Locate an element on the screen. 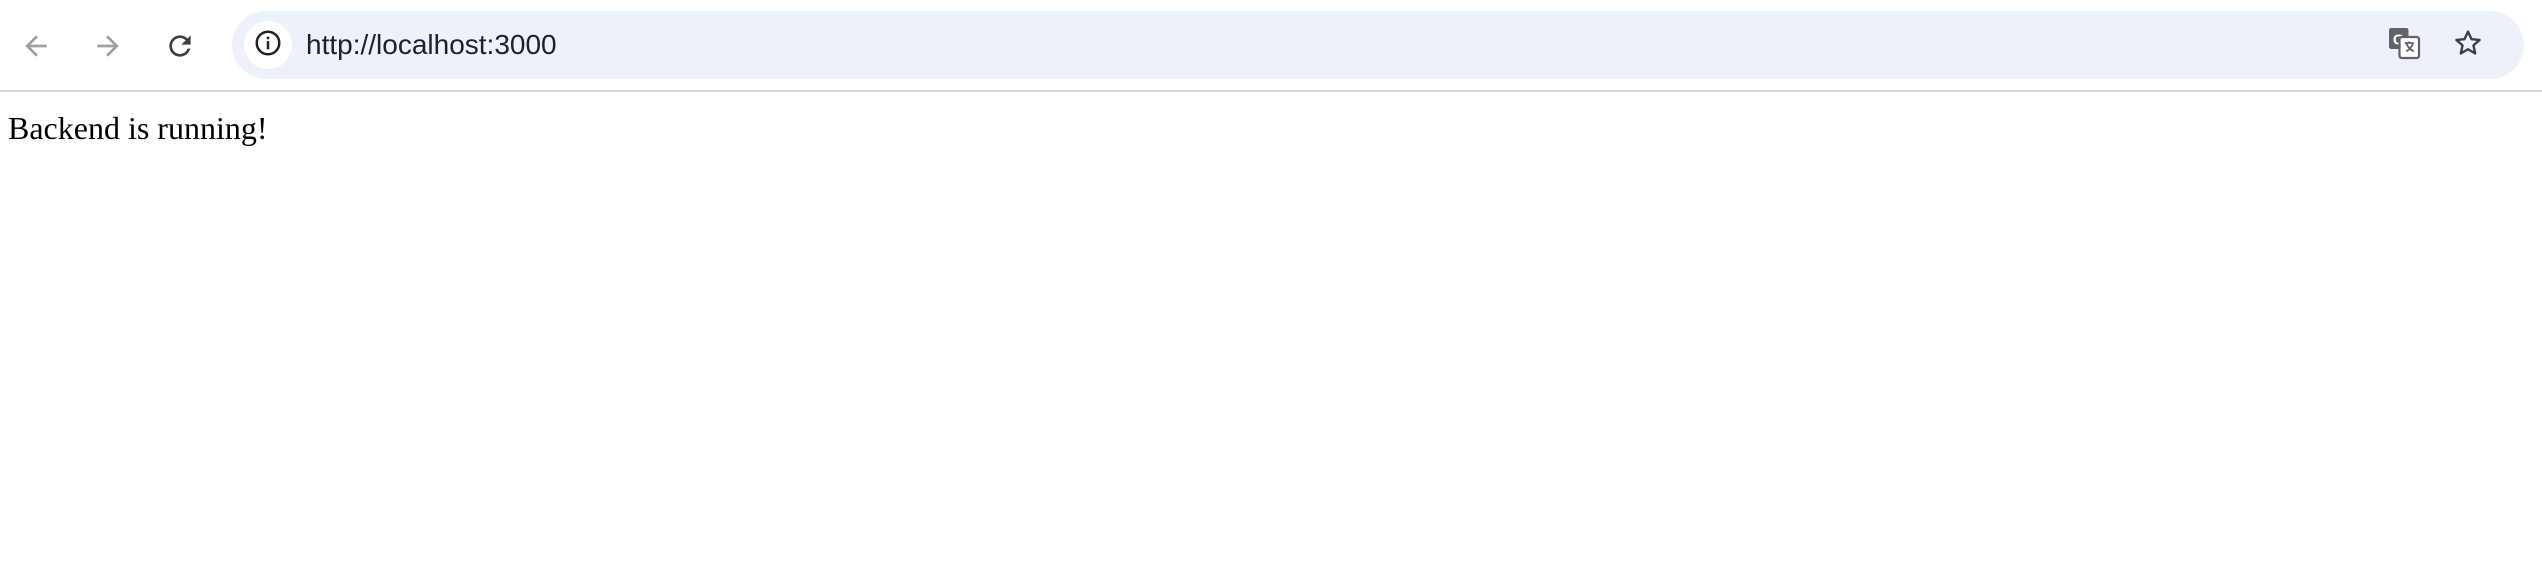 This screenshot has width=2542, height=588. star-icon is located at coordinates (2468, 45).